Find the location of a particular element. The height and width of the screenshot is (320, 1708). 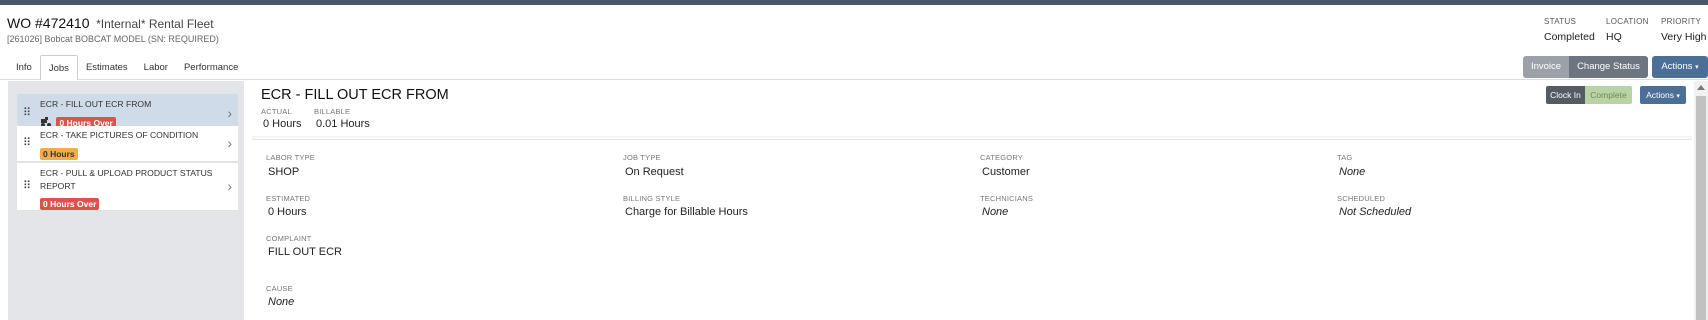

actual-value: 0 Hours is located at coordinates (282, 124).